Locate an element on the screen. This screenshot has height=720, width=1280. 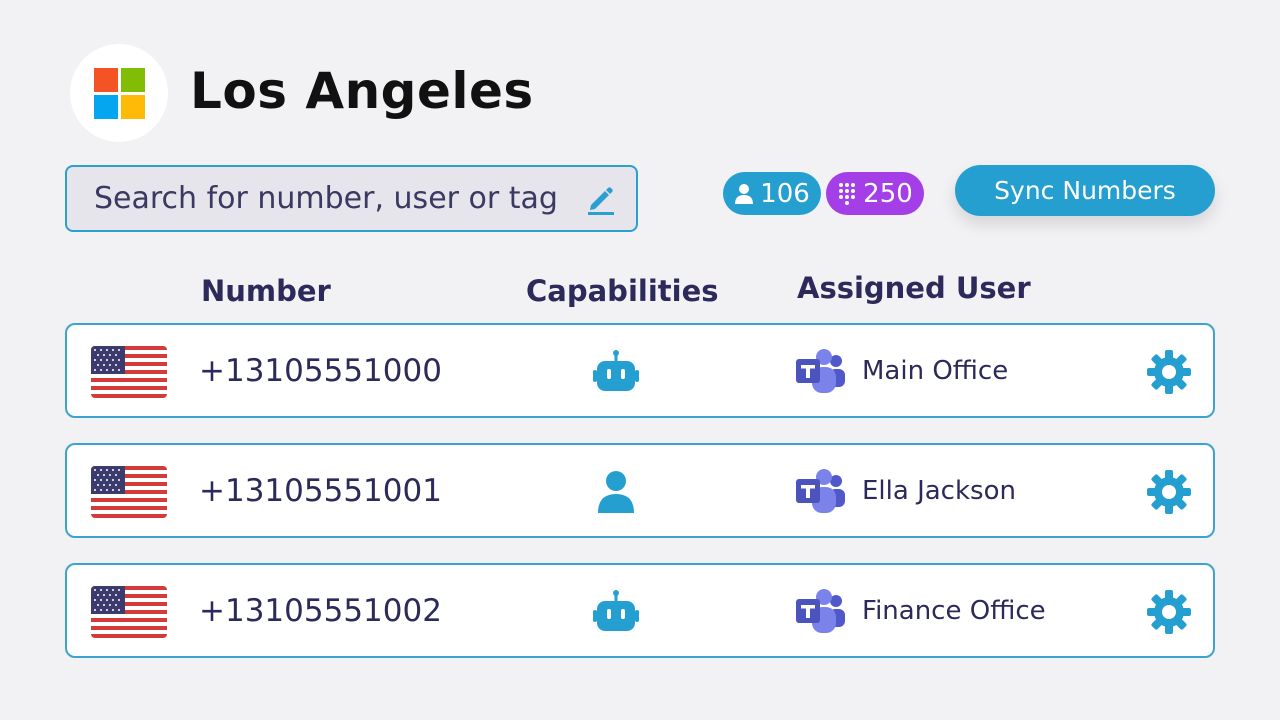
search-input: Search for number, user or tag is located at coordinates (351, 198).